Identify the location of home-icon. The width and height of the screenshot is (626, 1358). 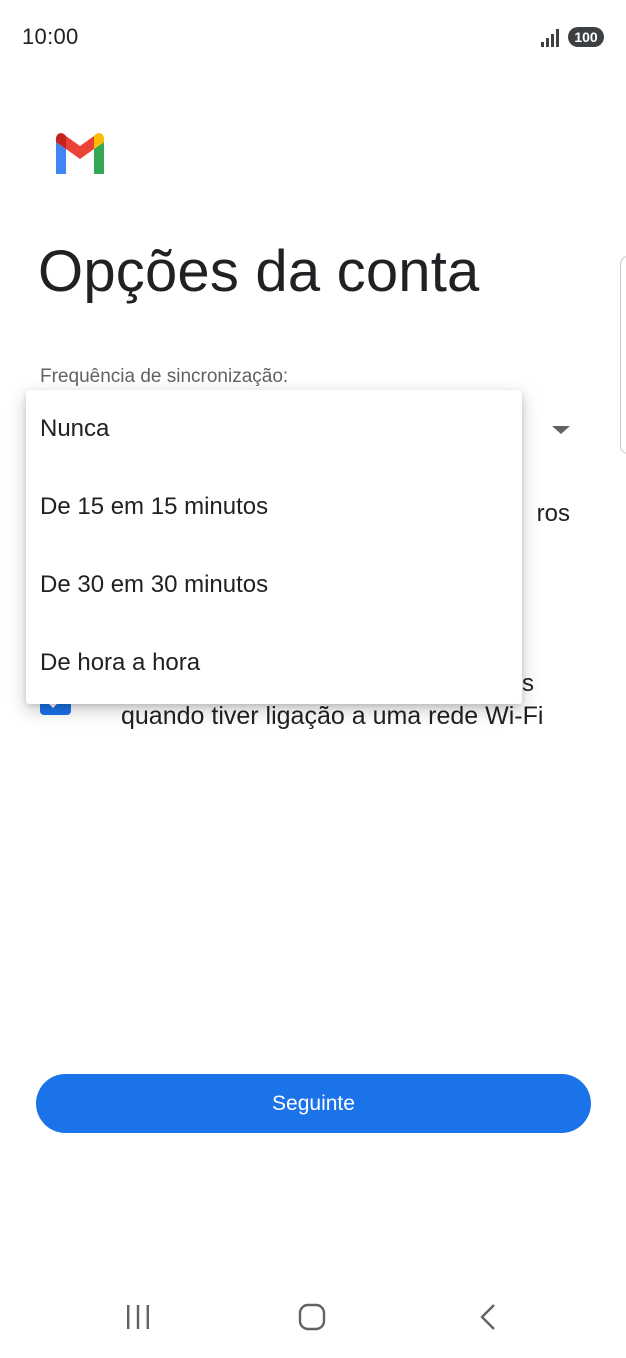
(312, 1317).